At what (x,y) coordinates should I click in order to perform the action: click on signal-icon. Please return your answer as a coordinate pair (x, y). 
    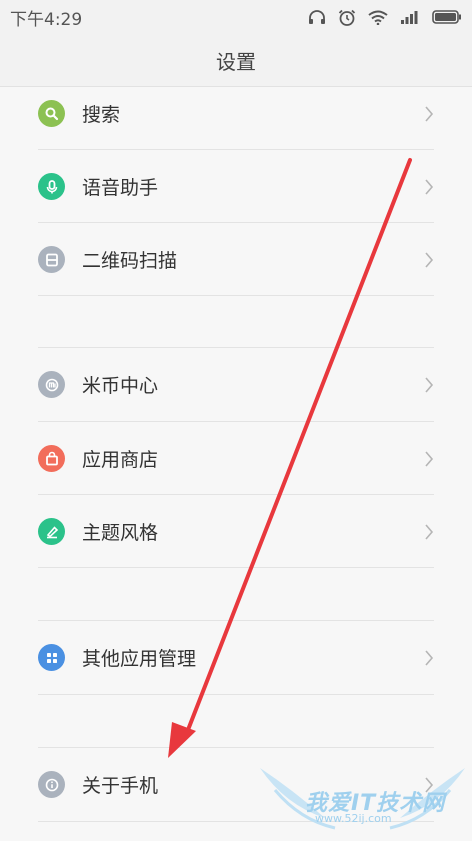
    Looking at the image, I should click on (410, 17).